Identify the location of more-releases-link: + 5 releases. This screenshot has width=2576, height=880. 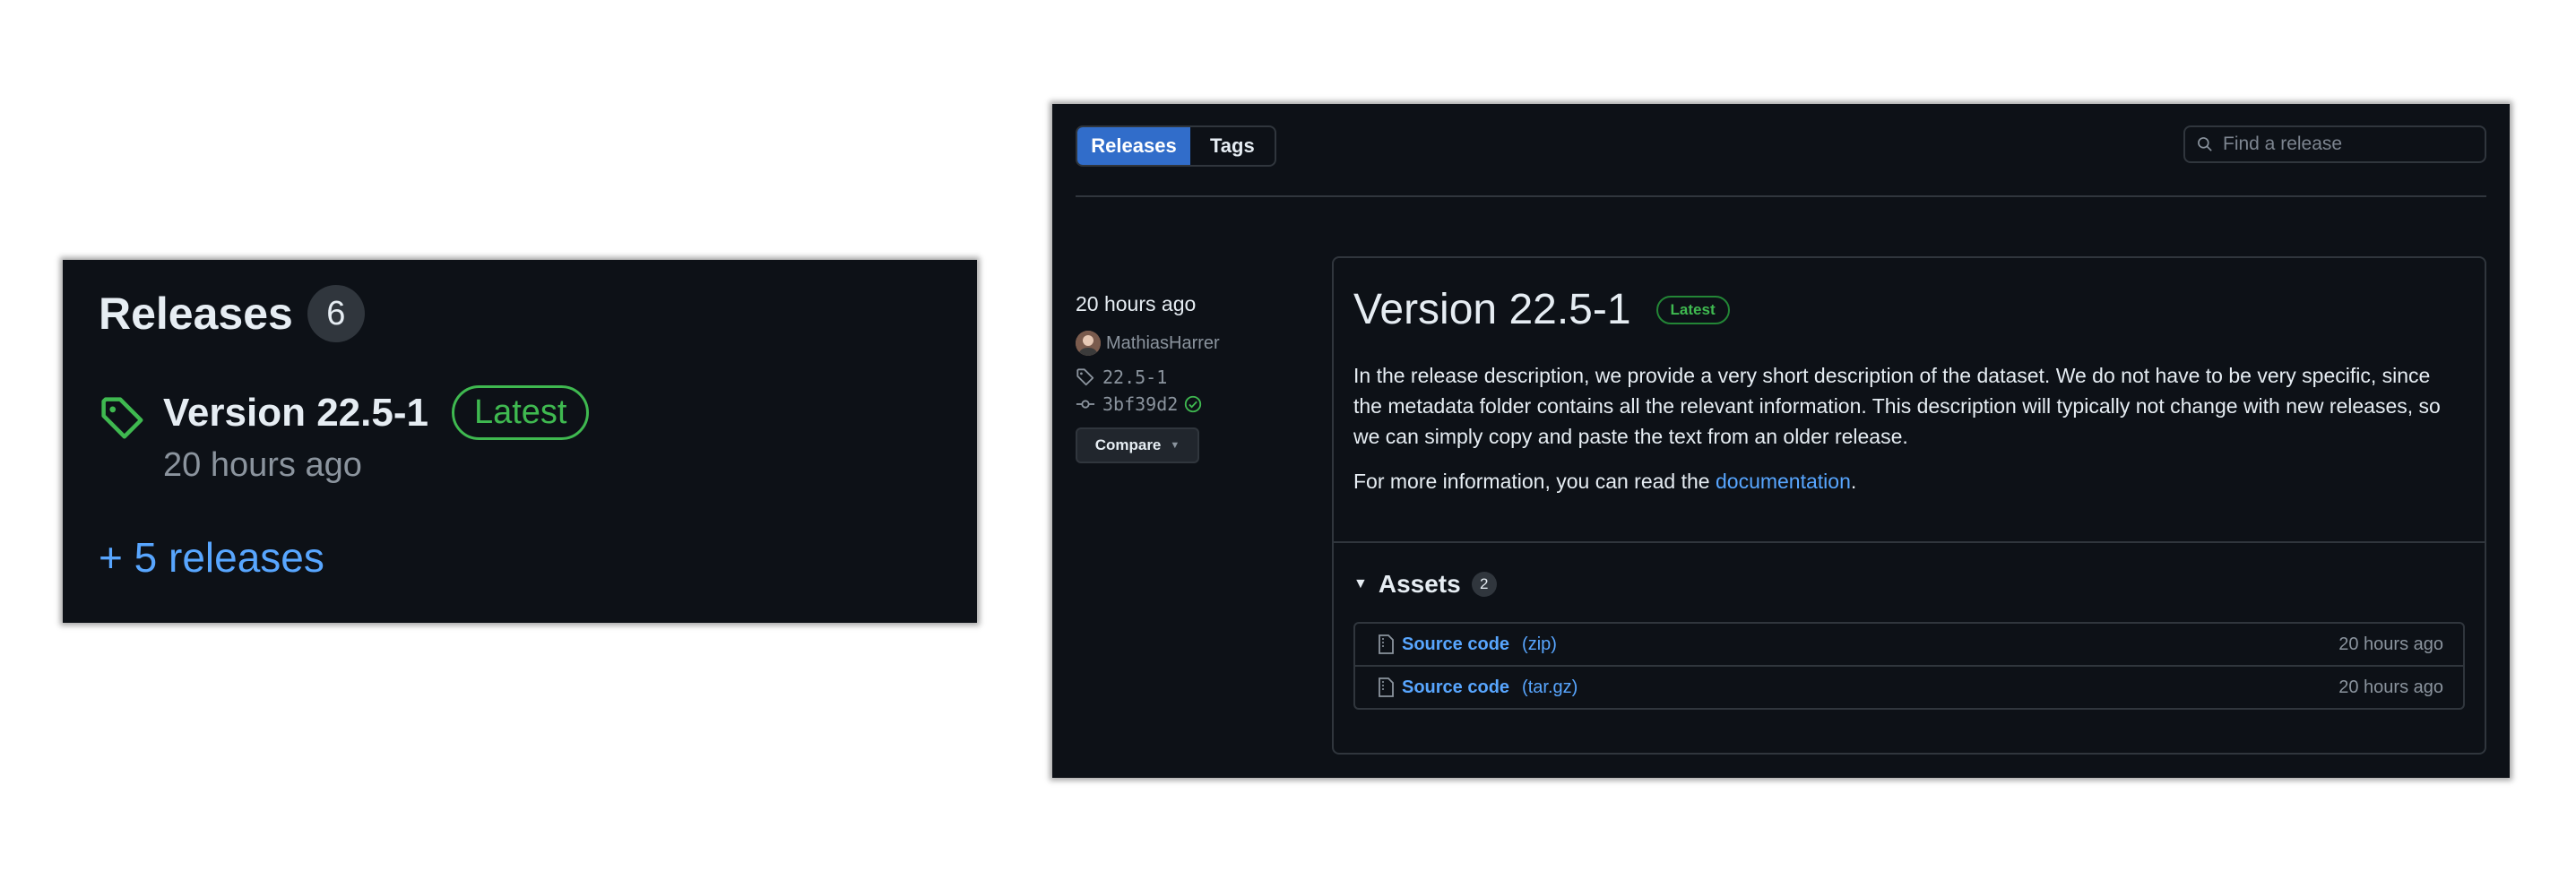
(211, 558).